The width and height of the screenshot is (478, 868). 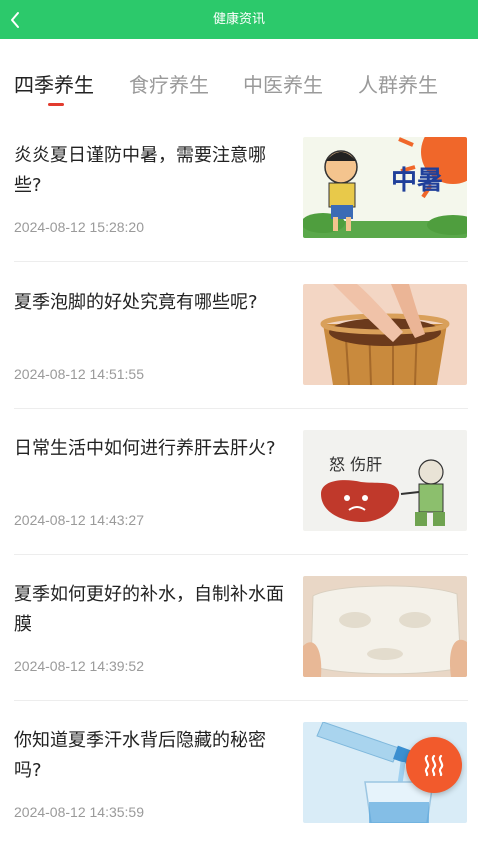 I want to click on article-time: 2024-08-12 14:35:59, so click(x=79, y=812).